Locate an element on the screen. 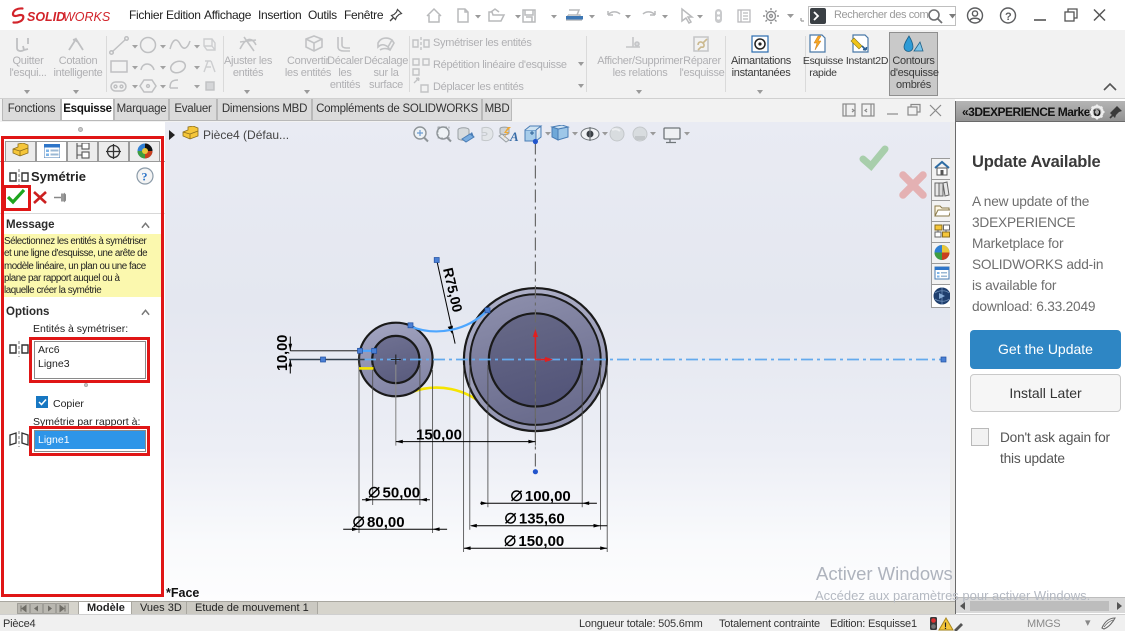  svg-text:⌀80,00: ⌀ 80,00 is located at coordinates (378, 520).